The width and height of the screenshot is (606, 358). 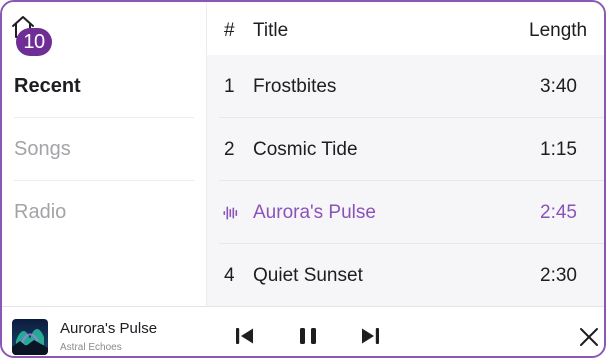 I want to click on table-row: 2 Cosmic Tide 1:15, so click(x=411, y=149).